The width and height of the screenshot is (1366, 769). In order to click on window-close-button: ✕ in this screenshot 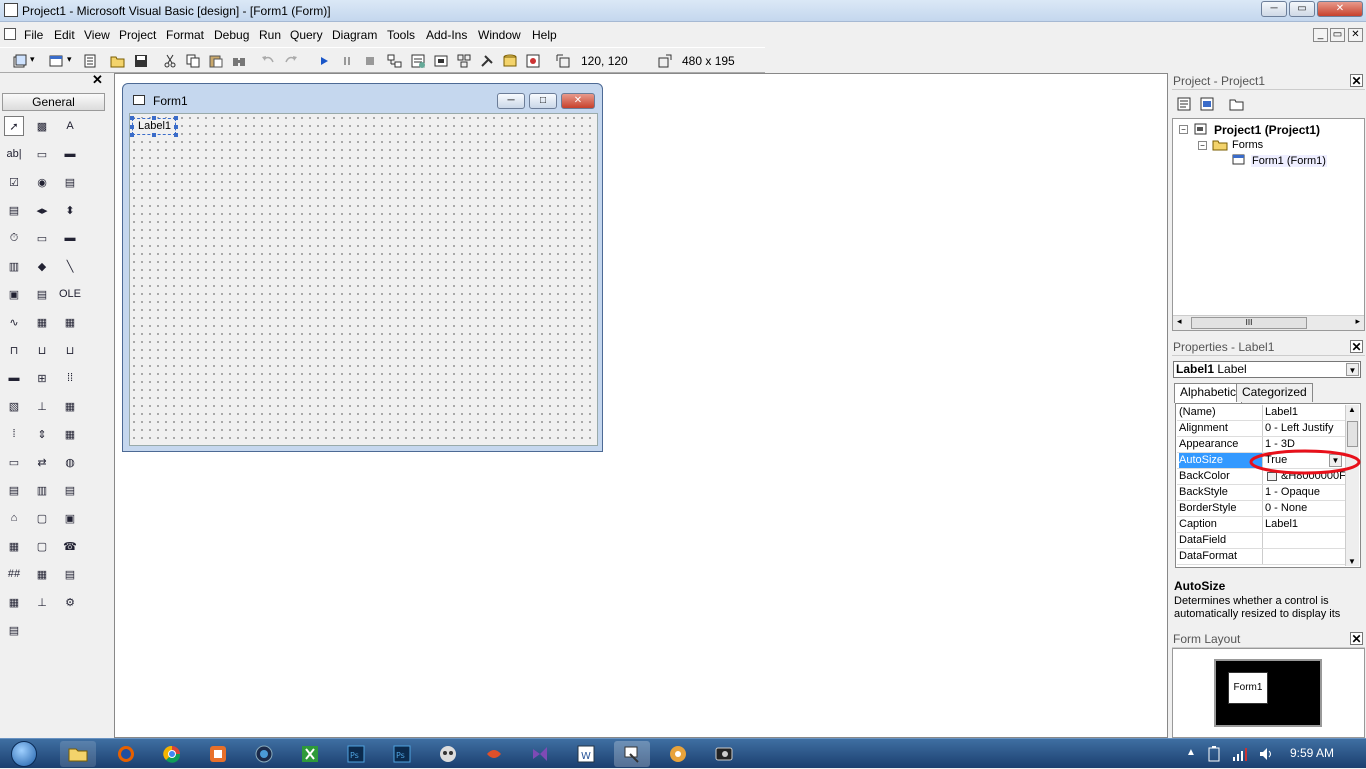, I will do `click(1340, 9)`.